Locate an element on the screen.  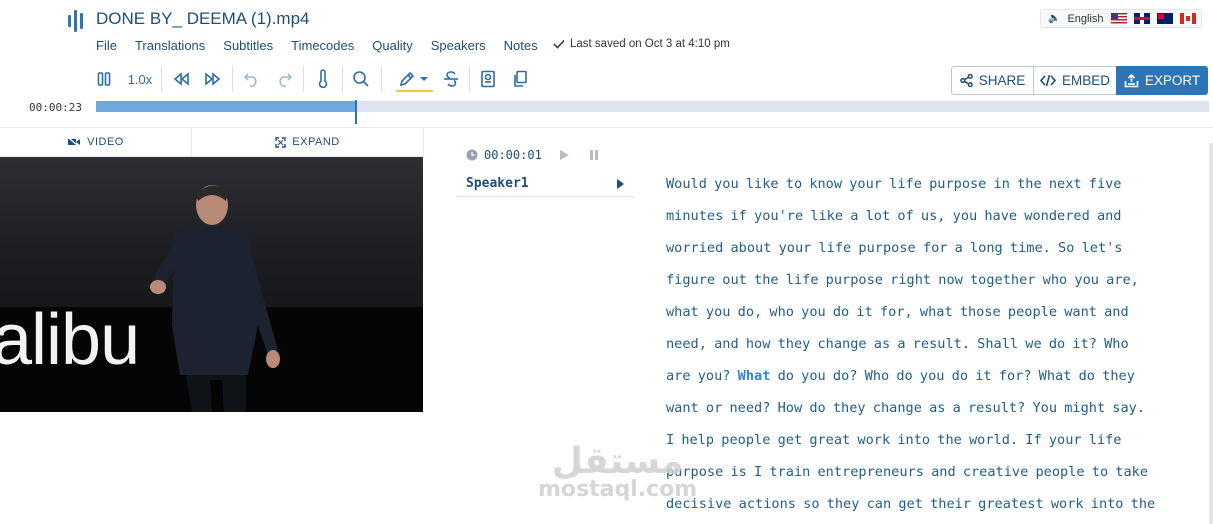
speaker-icon: 🔈 is located at coordinates (1054, 18).